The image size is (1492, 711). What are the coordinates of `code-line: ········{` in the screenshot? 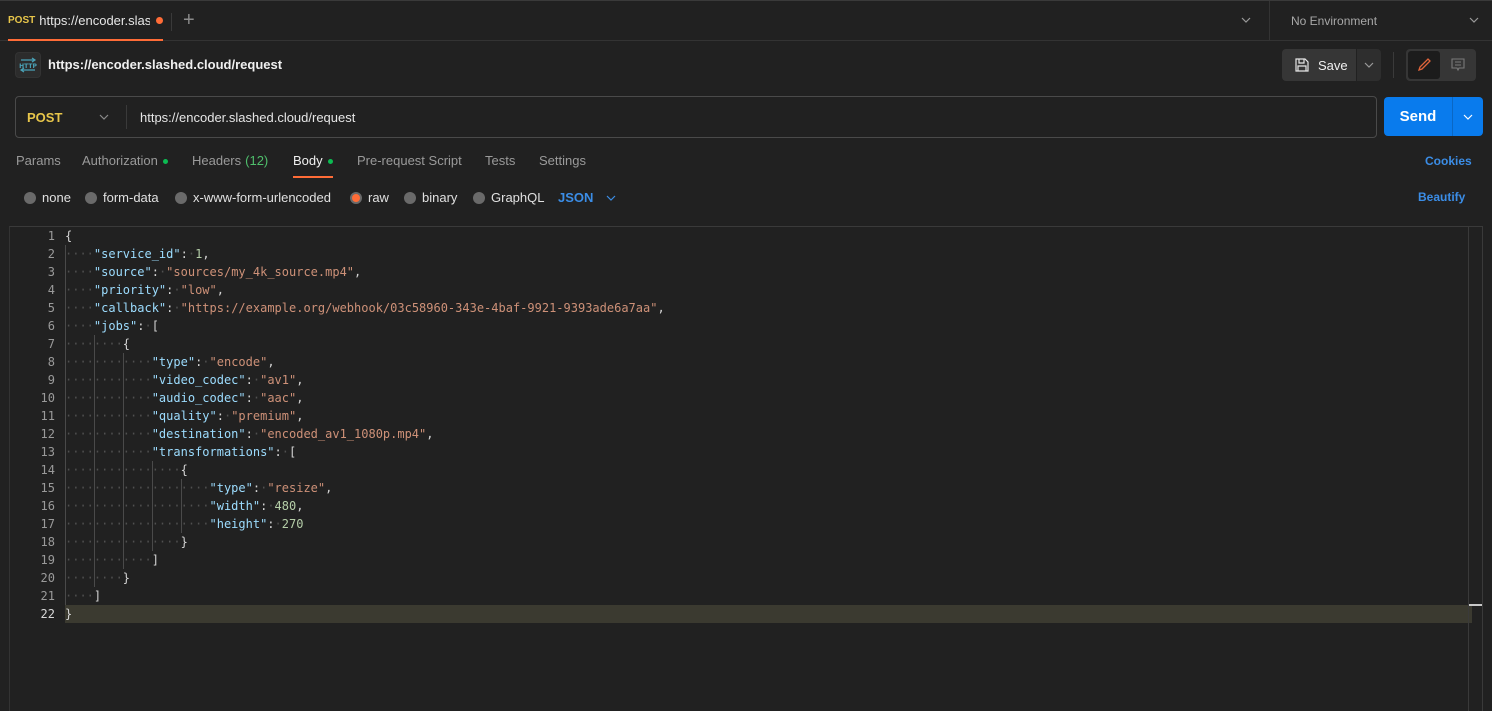 It's located at (768, 344).